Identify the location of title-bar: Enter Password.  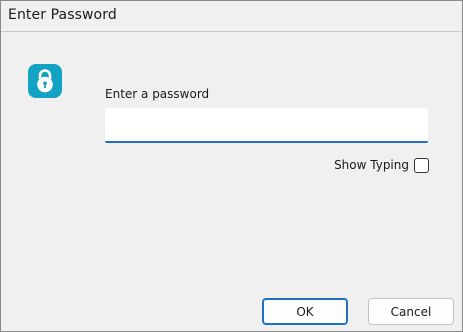
(231, 16).